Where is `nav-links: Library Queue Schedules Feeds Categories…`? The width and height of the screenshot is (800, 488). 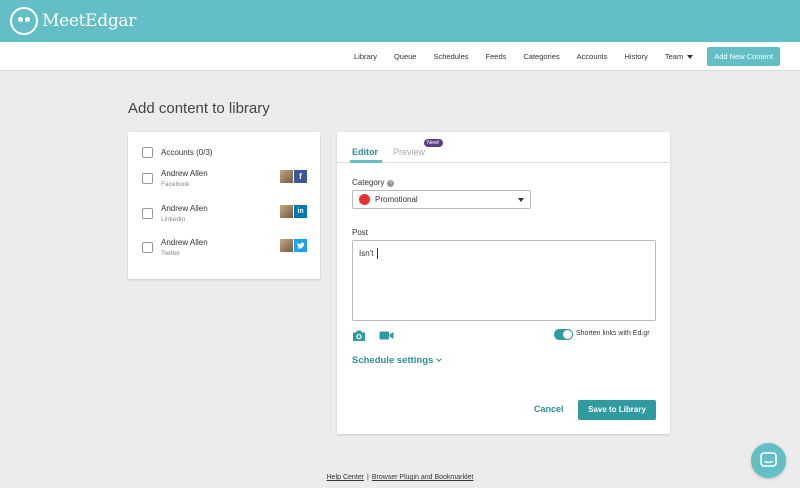 nav-links: Library Queue Schedules Feeds Categories… is located at coordinates (558, 56).